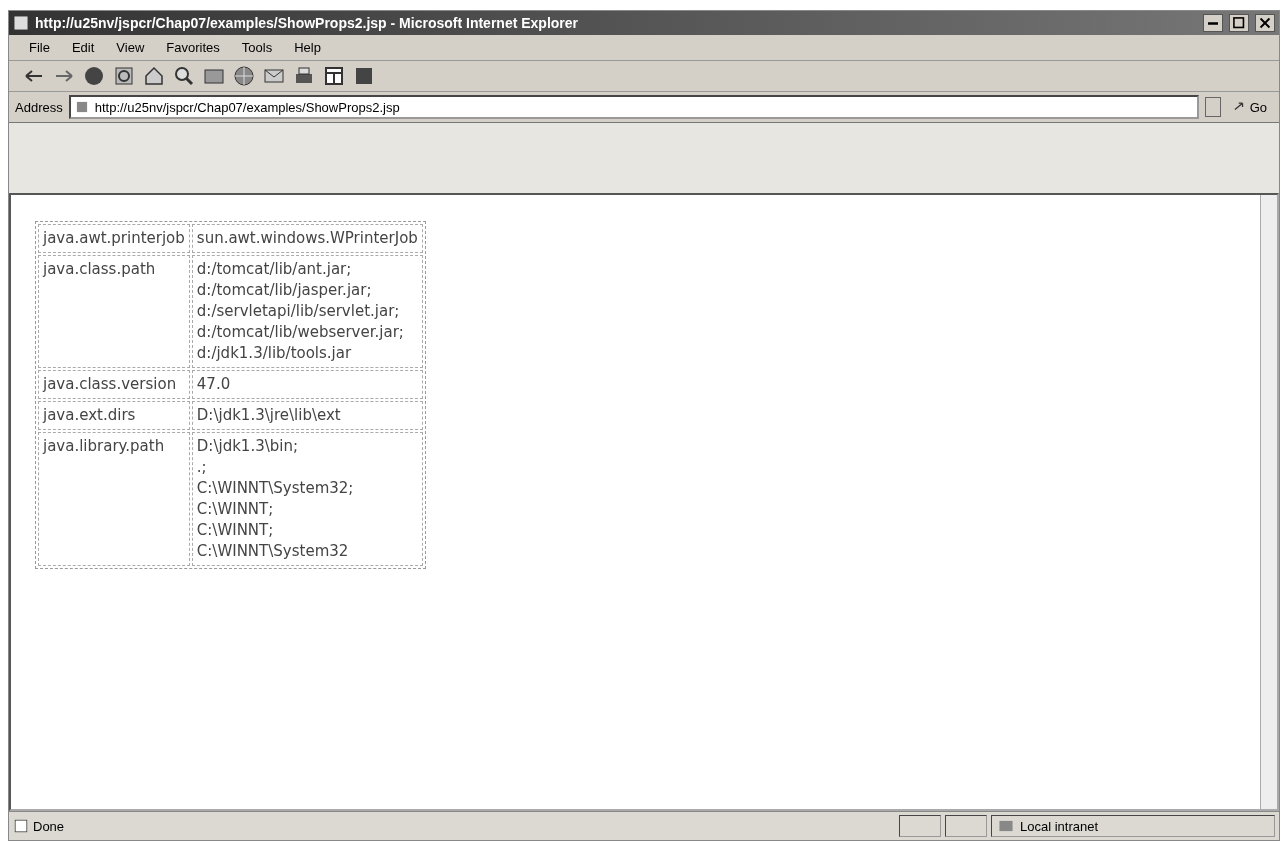 Image resolution: width=1282 pixels, height=841 pixels. I want to click on address-field: http://u25nv/jspcr/Chap07/examples/ShowProps2.jsp, so click(633, 107).